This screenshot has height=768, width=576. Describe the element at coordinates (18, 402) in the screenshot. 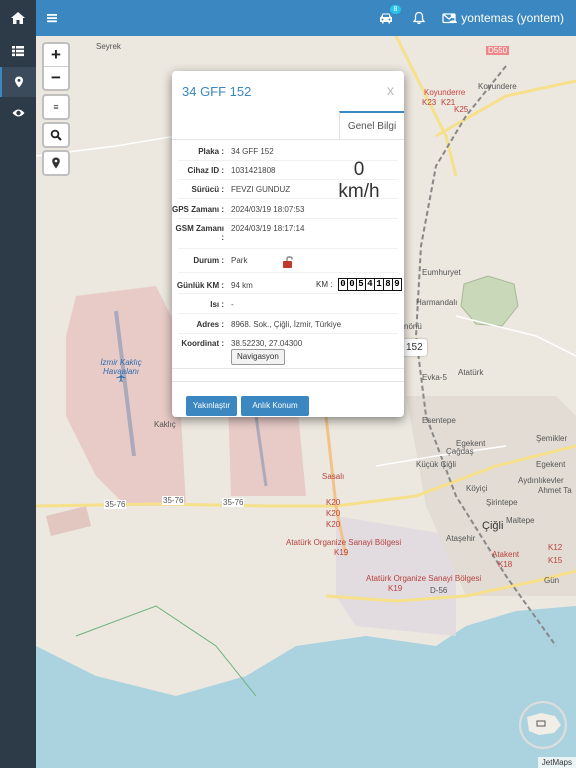

I see `sidebar` at that location.